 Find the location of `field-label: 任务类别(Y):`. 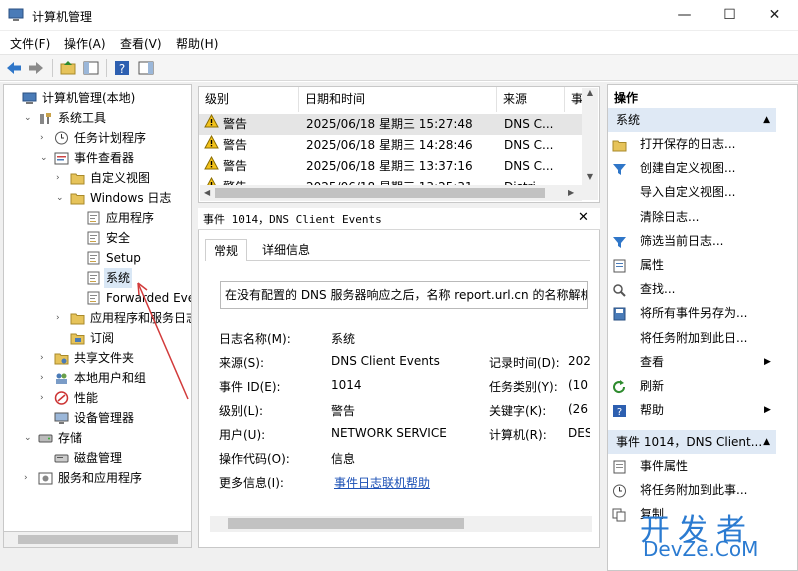

field-label: 任务类别(Y): is located at coordinates (523, 387).